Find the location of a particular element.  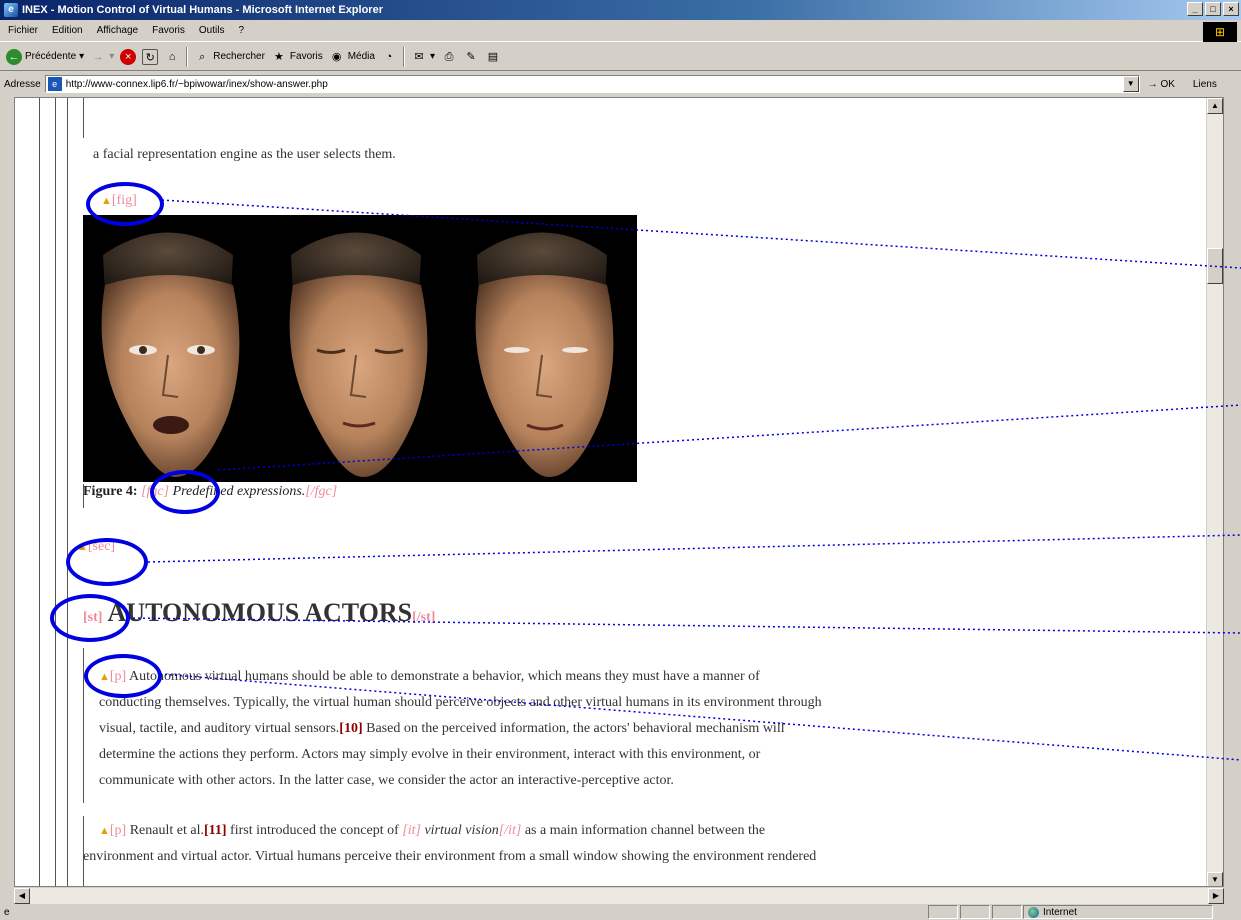

star-icon: ★ is located at coordinates (278, 56).